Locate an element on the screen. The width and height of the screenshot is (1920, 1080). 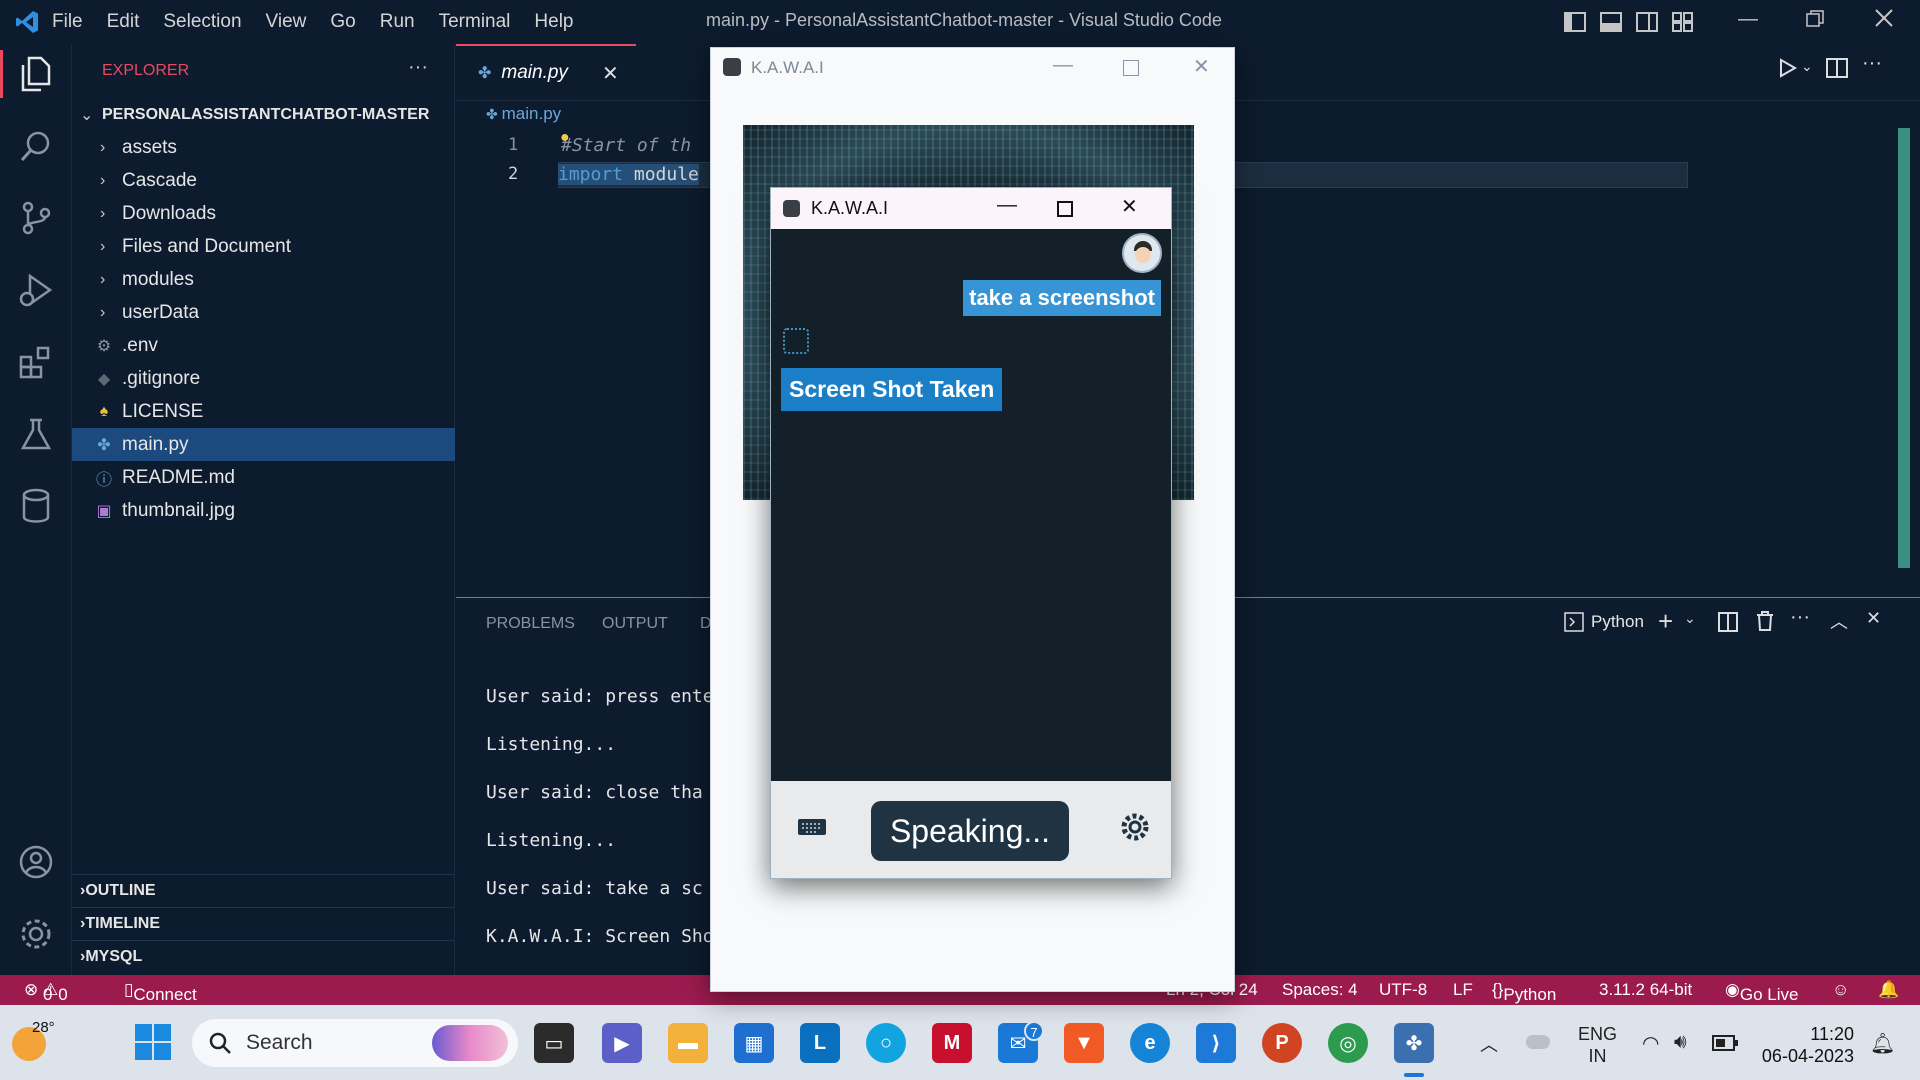
split-editor-icon is located at coordinates (1837, 68).